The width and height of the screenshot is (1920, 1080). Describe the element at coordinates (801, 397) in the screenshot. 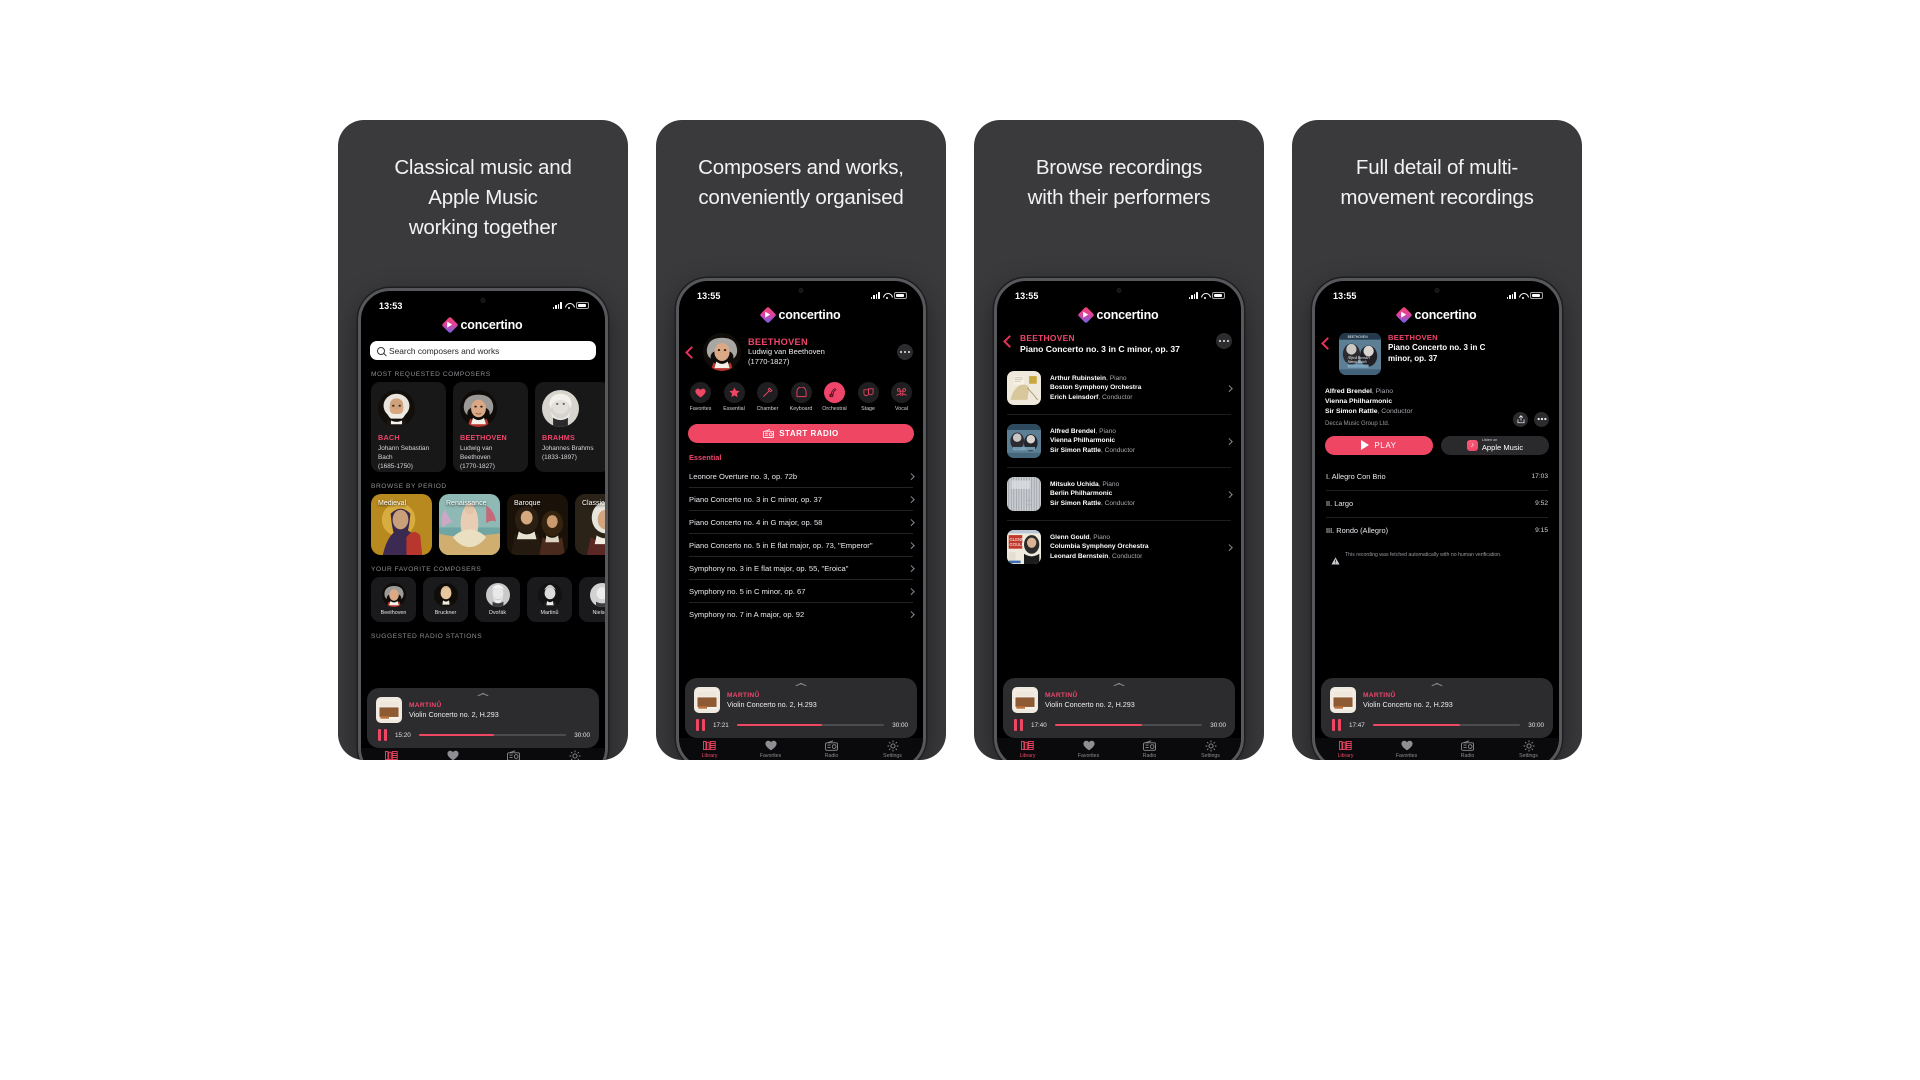

I see `category-keyboard: Keyboard` at that location.